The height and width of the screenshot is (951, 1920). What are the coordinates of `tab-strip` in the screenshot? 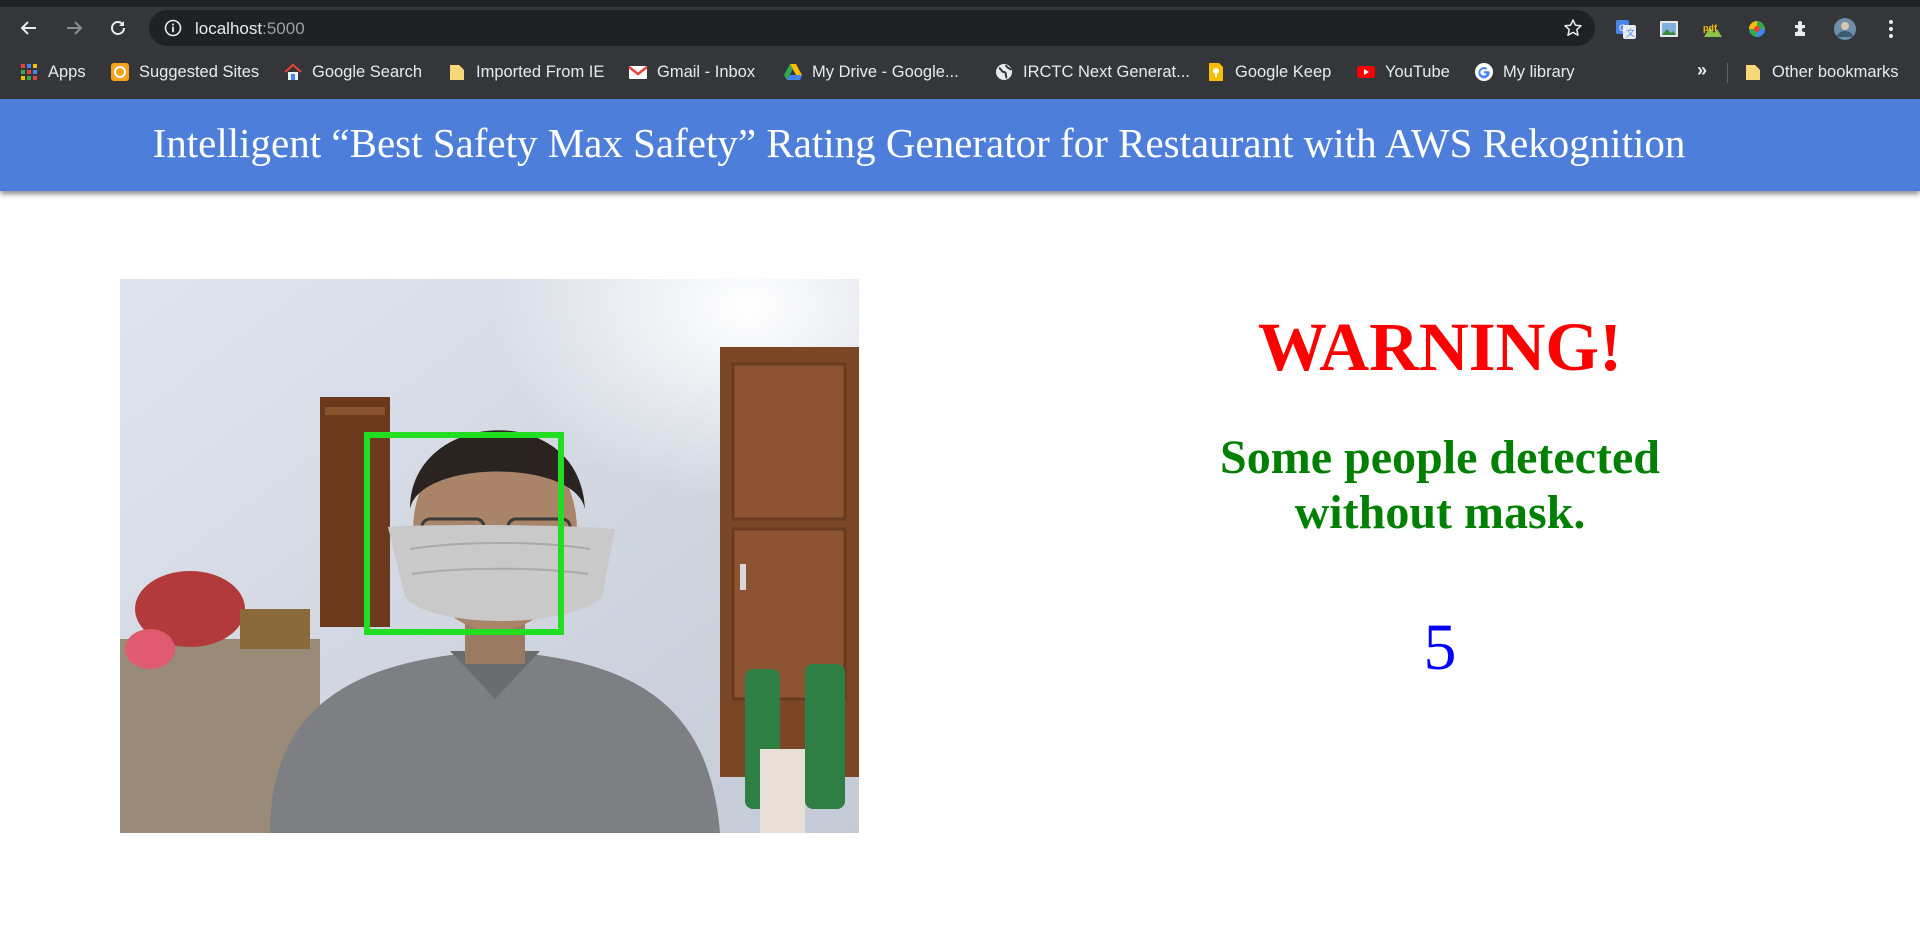 It's located at (960, 3).